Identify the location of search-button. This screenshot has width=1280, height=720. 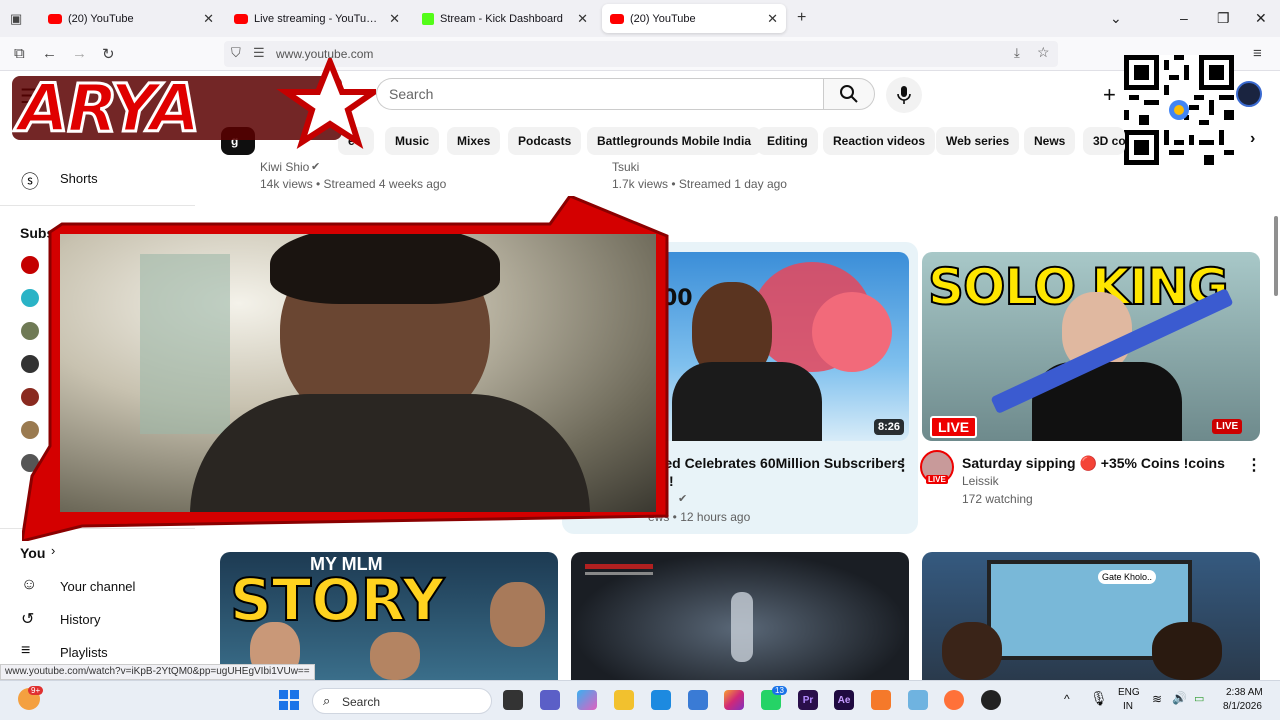
(849, 94).